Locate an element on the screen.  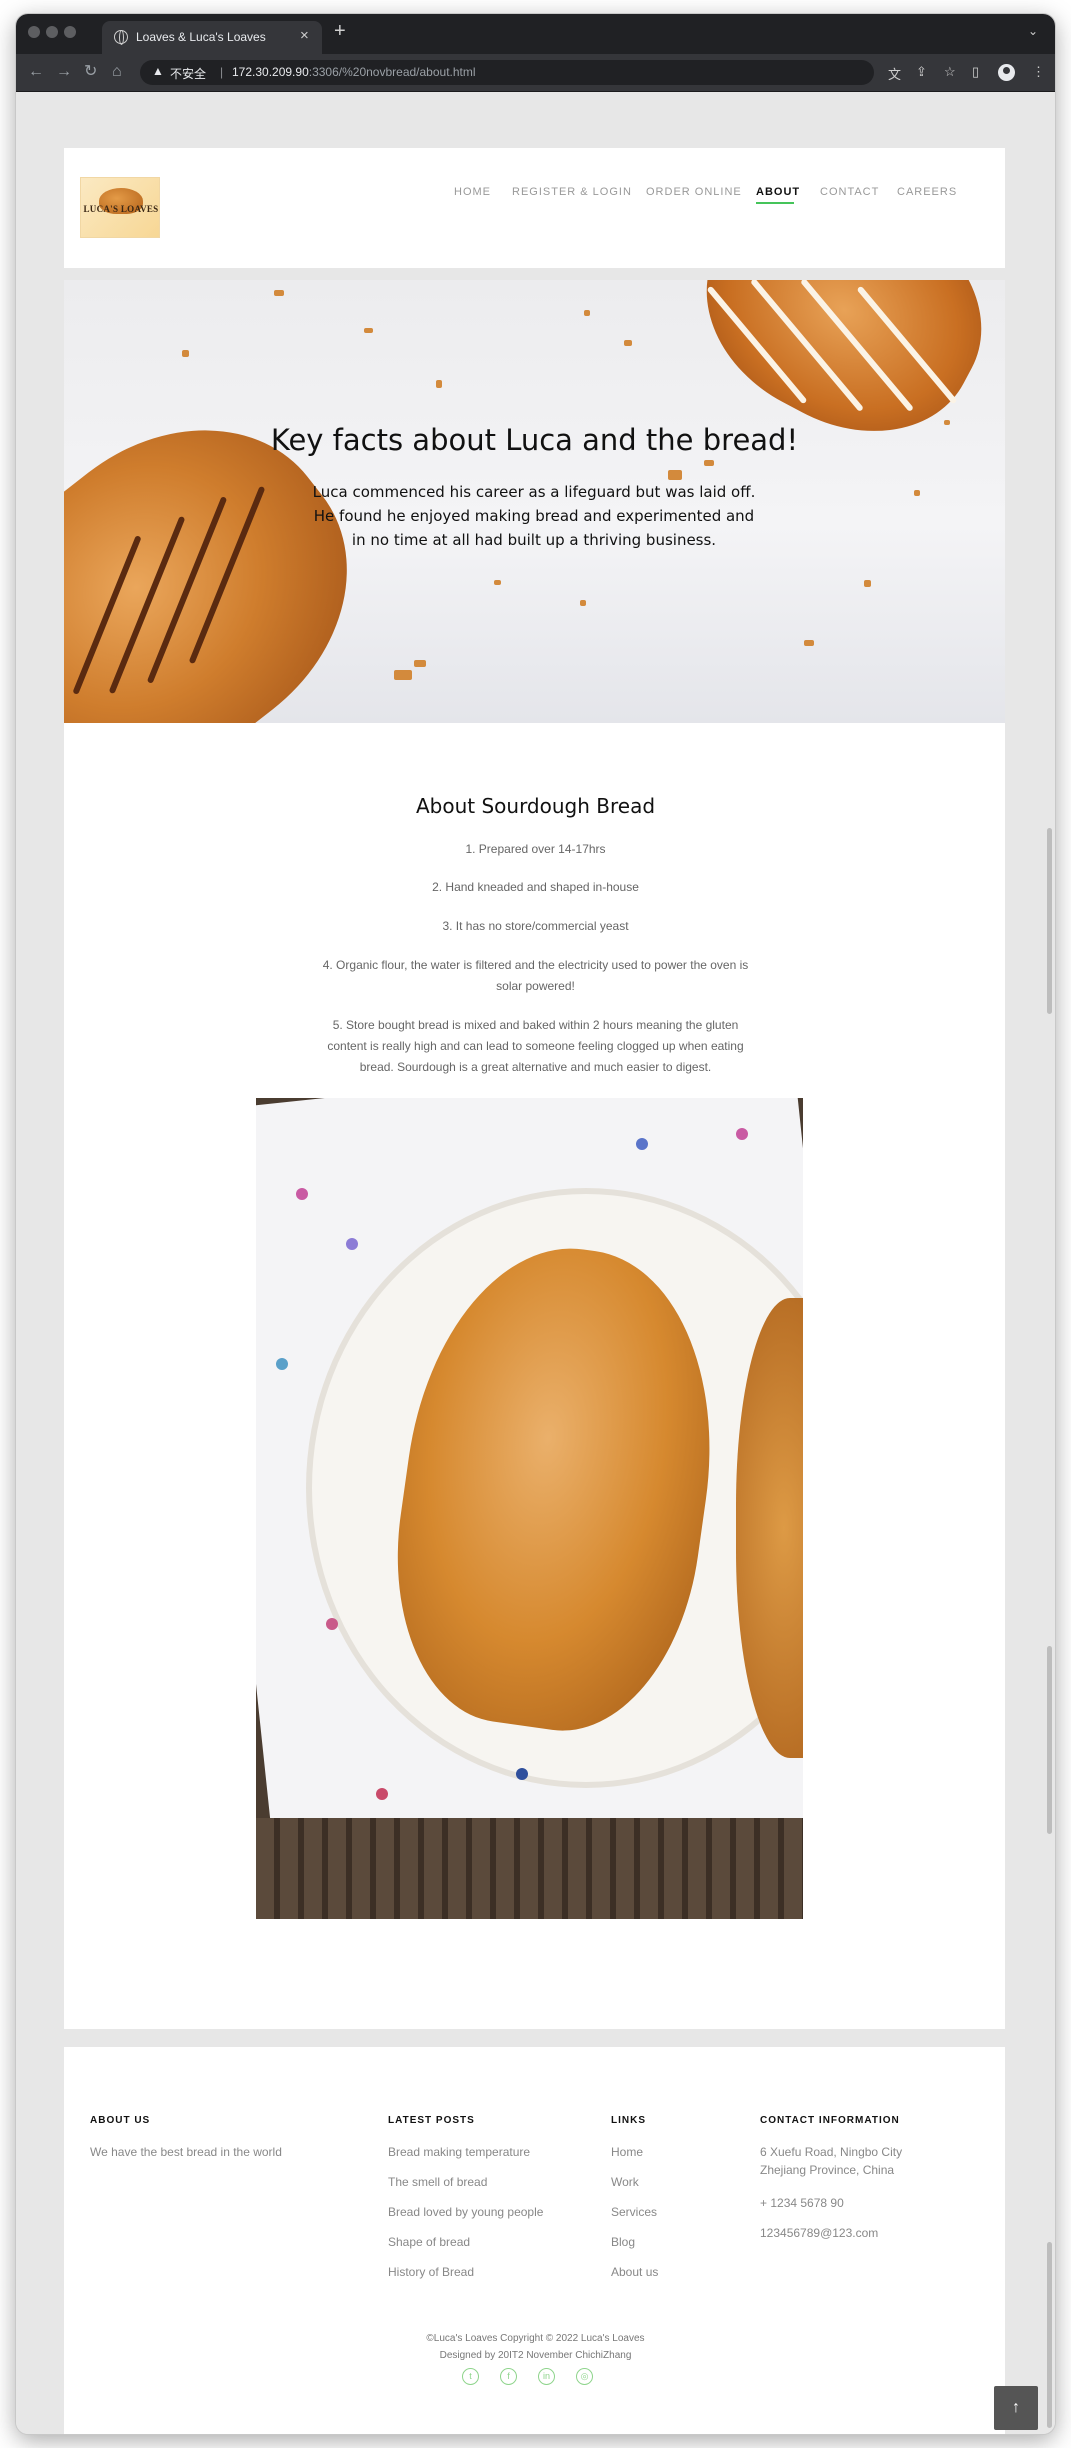
url-path: :3306/%20novbread/about.html is located at coordinates (392, 72).